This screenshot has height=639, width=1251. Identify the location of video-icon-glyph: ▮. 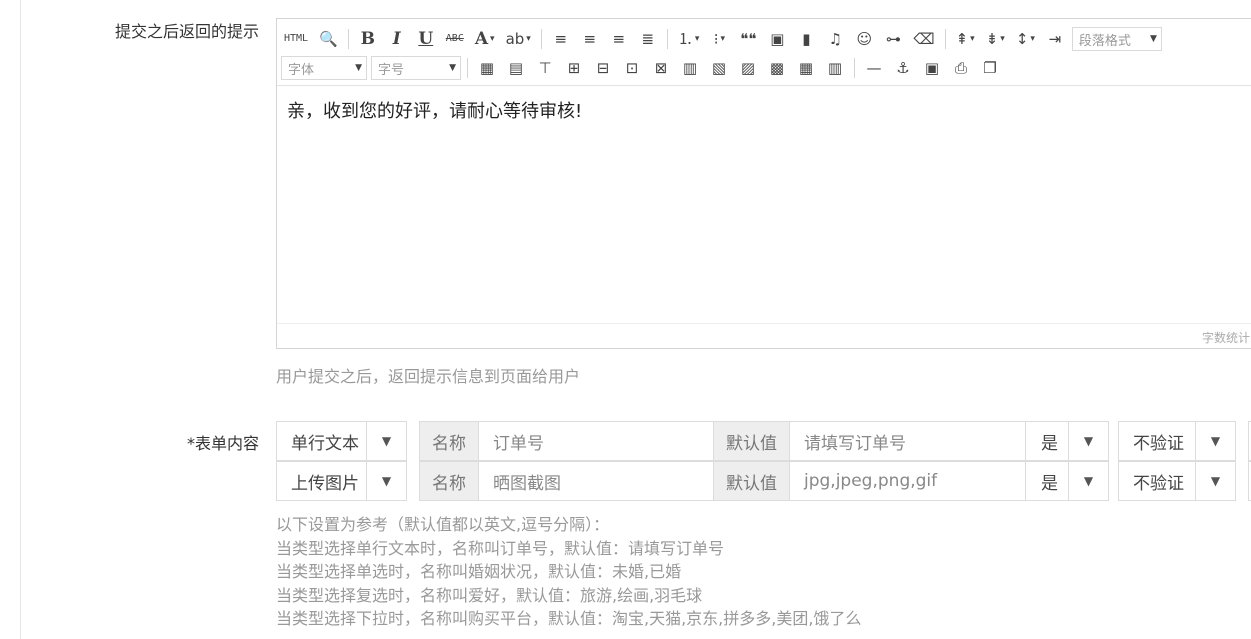
(806, 38).